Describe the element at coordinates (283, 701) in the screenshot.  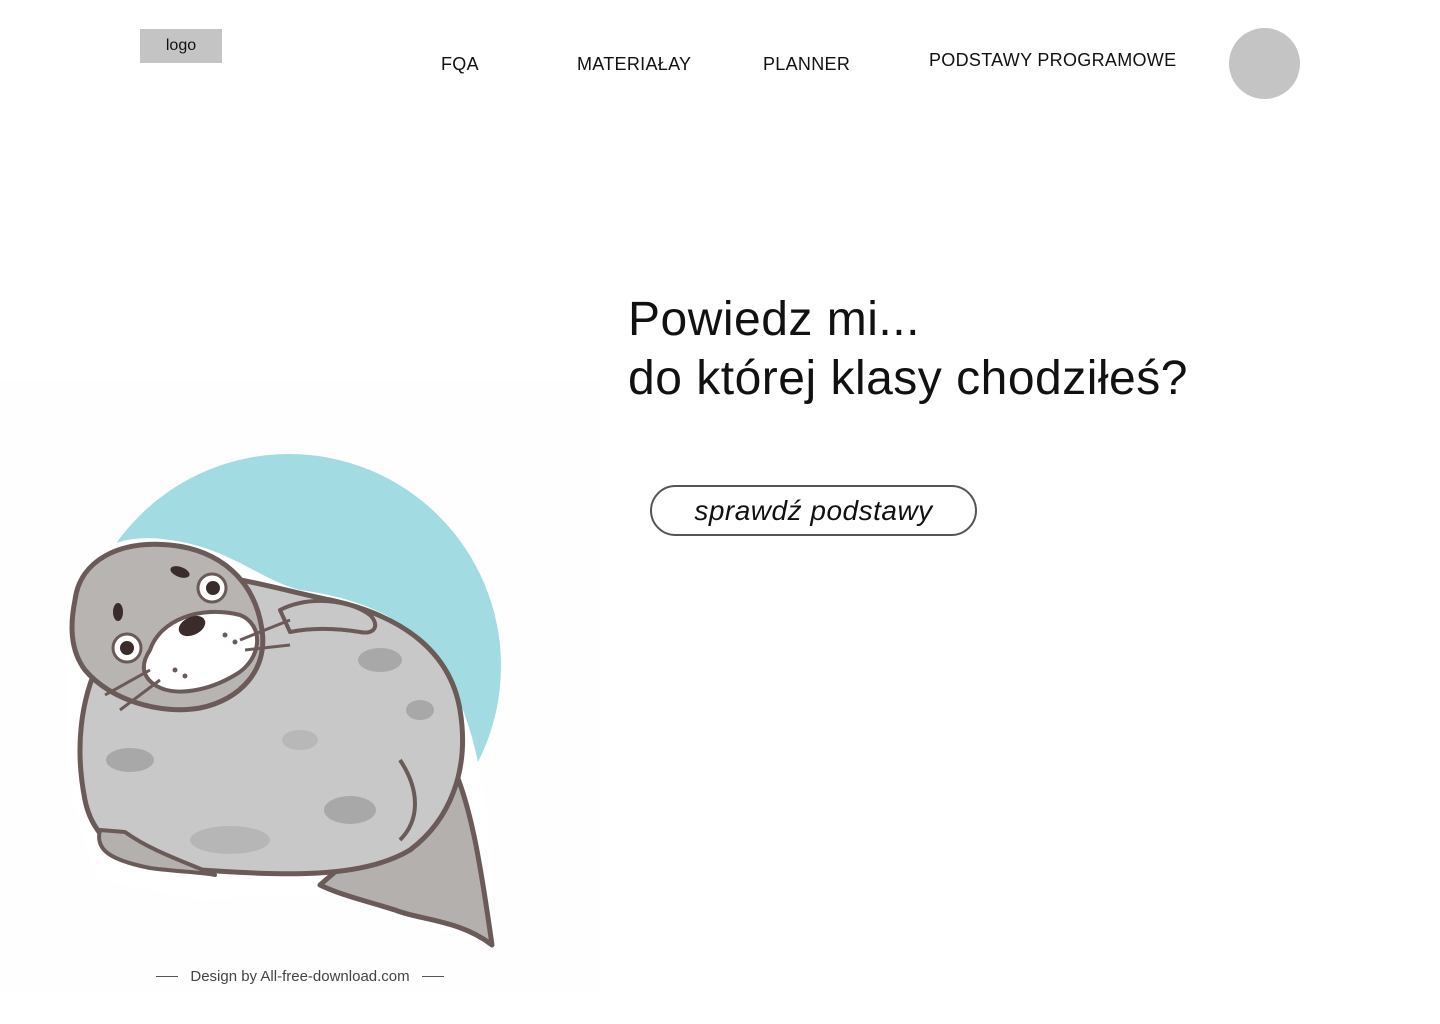
I see `seal-icon` at that location.